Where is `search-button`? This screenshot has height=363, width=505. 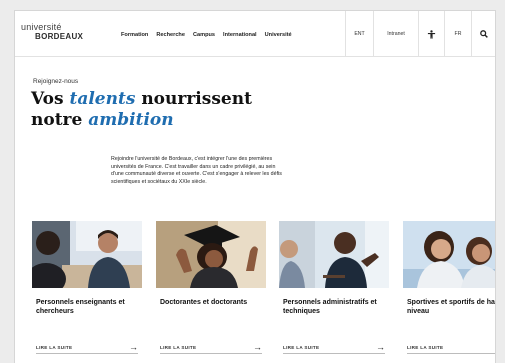
search-button is located at coordinates (483, 34).